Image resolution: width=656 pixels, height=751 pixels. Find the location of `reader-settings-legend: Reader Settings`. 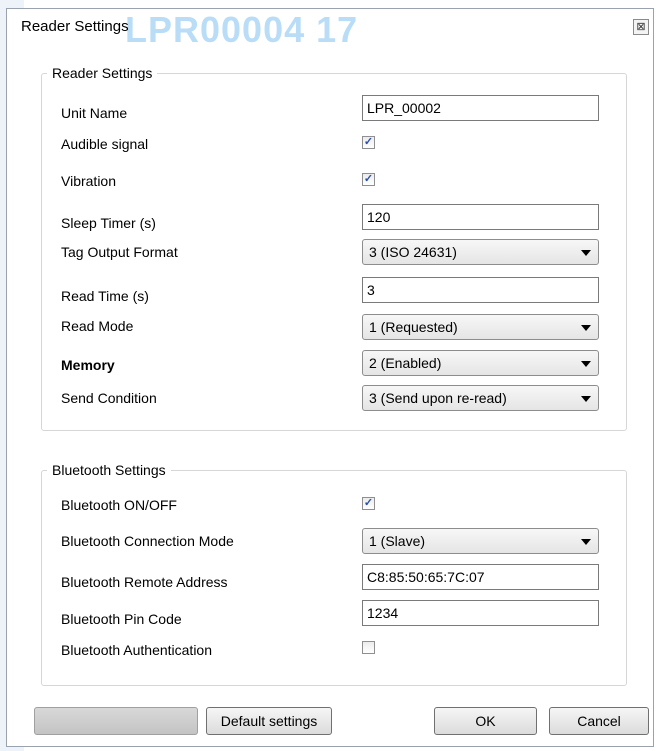

reader-settings-legend: Reader Settings is located at coordinates (102, 73).